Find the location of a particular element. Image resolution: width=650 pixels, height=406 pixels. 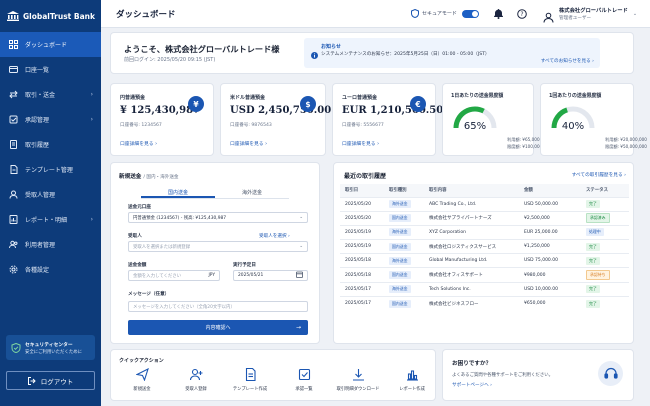

tx-type-cell: 国内送金 is located at coordinates (404, 218).